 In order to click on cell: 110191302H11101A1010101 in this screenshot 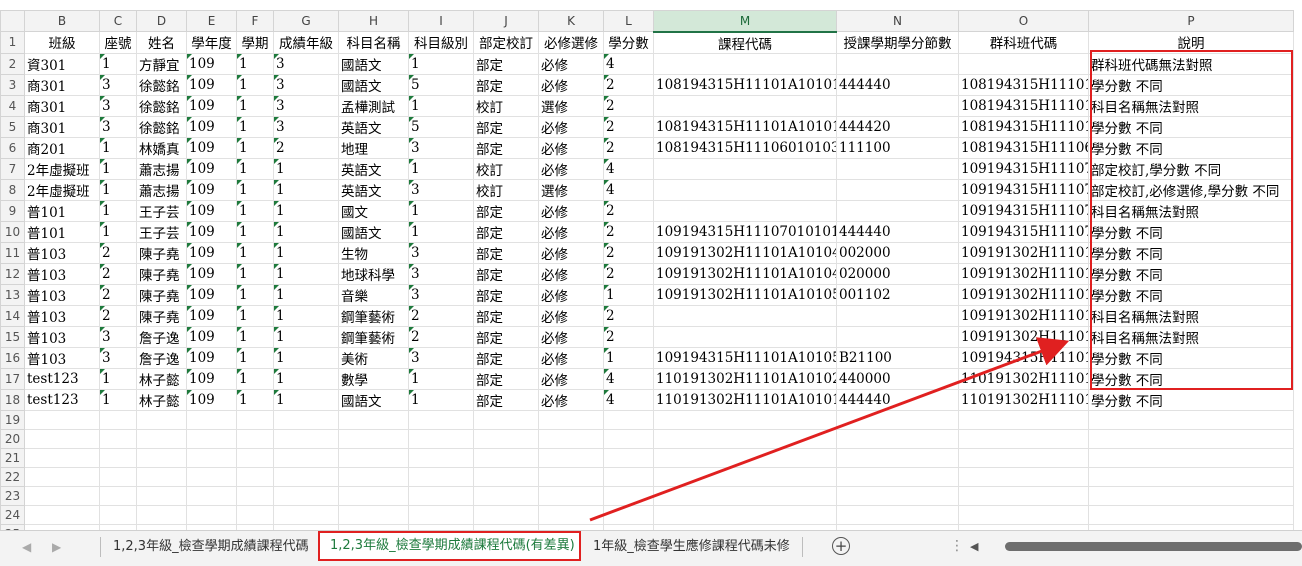, I will do `click(745, 399)`.